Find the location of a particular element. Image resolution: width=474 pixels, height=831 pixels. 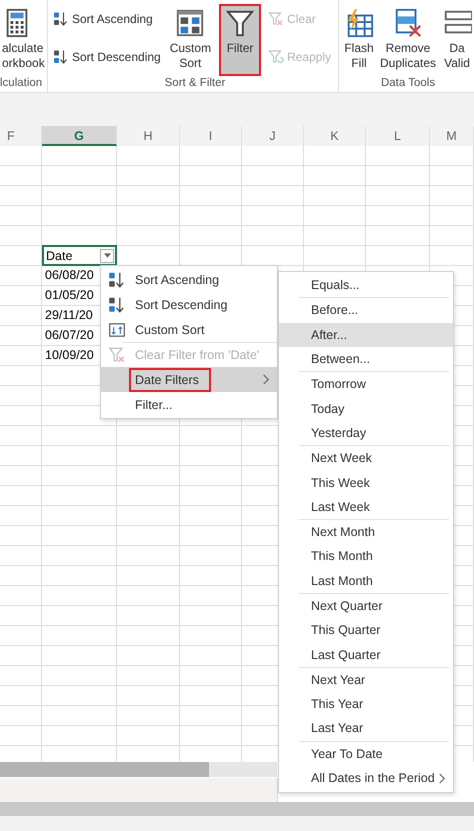

menu-item: Next Year is located at coordinates (366, 680).